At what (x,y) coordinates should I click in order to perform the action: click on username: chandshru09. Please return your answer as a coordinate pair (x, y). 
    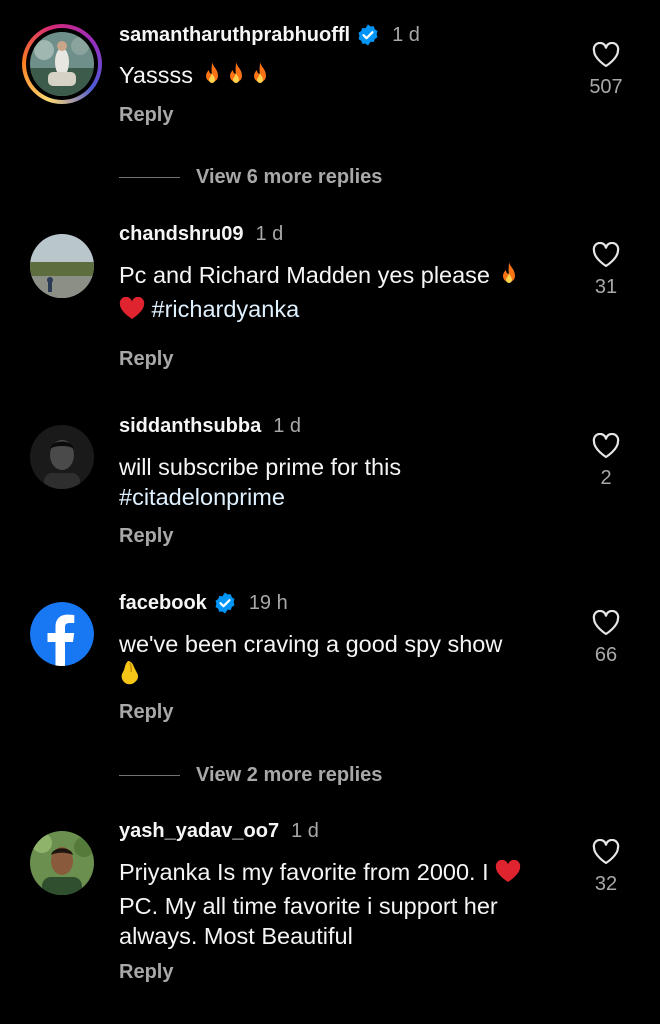
    Looking at the image, I should click on (181, 234).